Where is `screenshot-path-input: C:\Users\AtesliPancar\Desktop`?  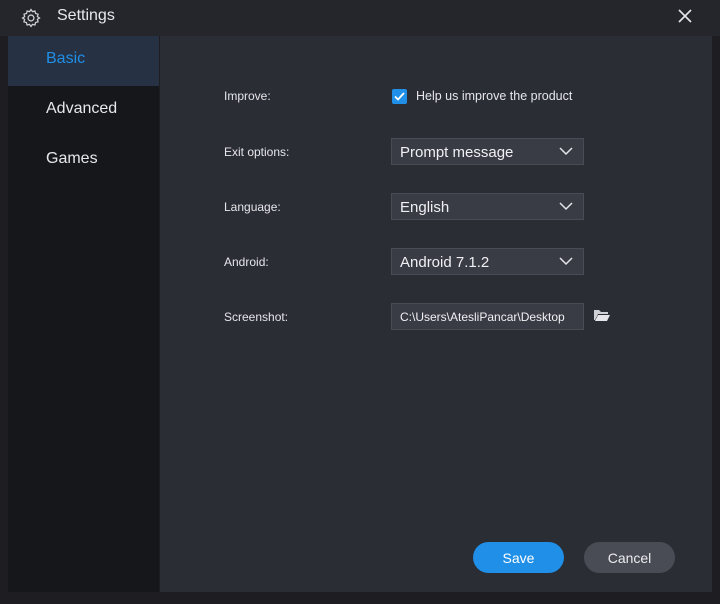 screenshot-path-input: C:\Users\AtesliPancar\Desktop is located at coordinates (487, 316).